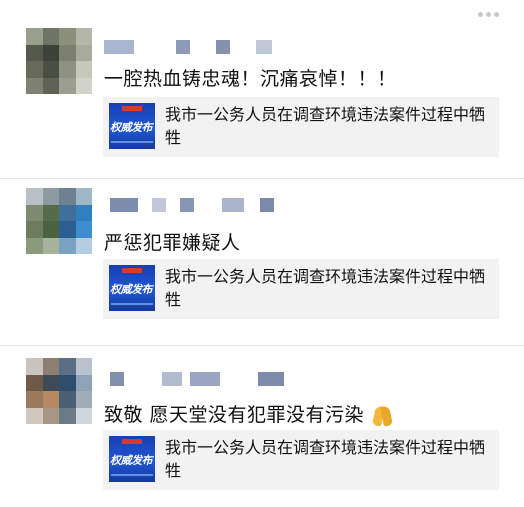 The width and height of the screenshot is (524, 507). I want to click on more-dots-icon, so click(490, 9).